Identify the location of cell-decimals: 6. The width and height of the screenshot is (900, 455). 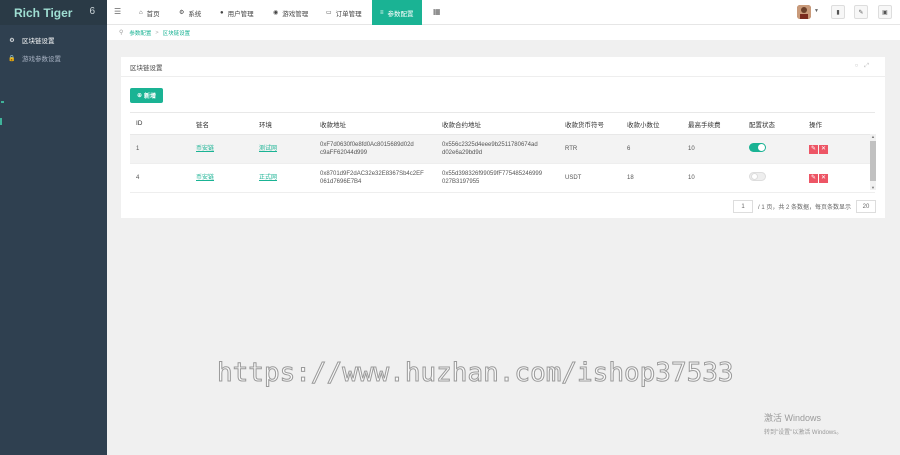
(651, 149).